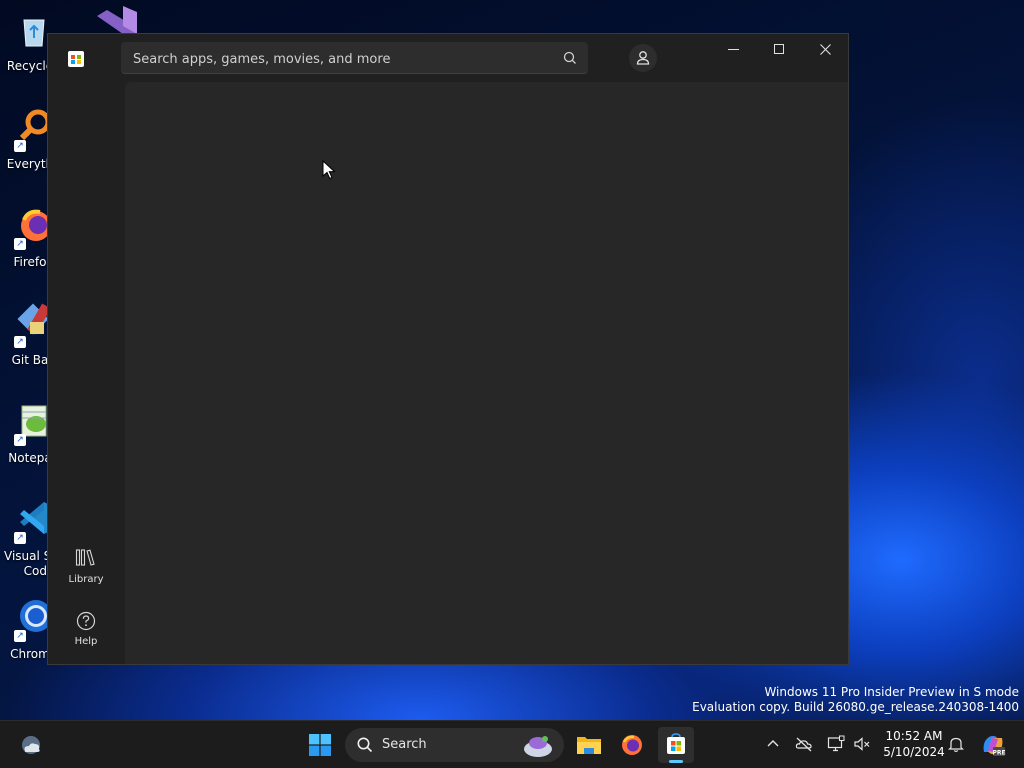 The image size is (1024, 768). I want to click on copilot-icon: PRE, so click(993, 745).